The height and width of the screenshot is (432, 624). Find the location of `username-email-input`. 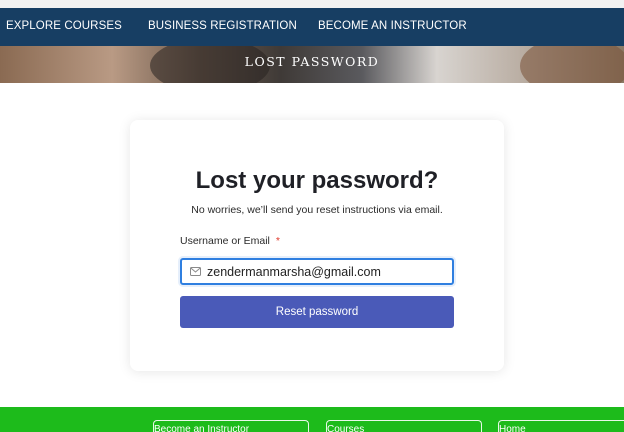

username-email-input is located at coordinates (327, 272).